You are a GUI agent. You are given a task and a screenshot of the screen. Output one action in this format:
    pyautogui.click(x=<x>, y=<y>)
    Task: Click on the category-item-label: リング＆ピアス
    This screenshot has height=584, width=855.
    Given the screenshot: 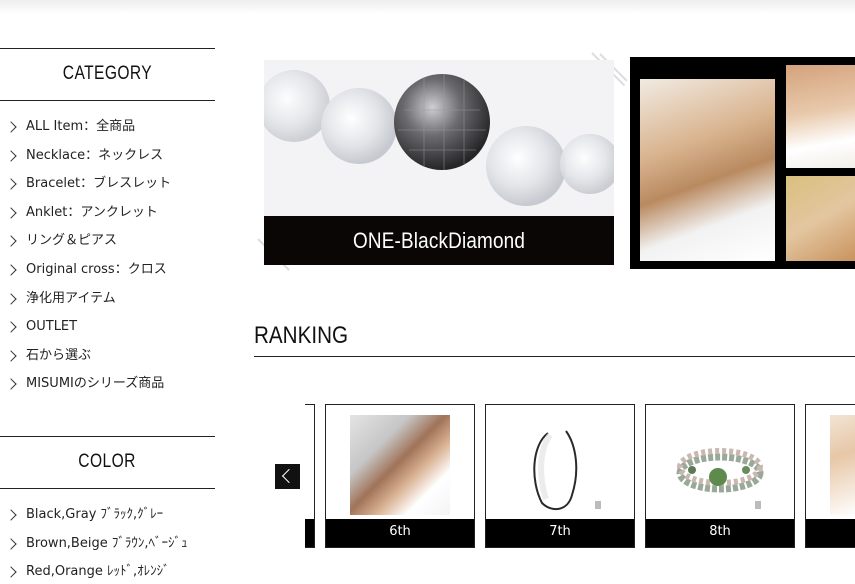 What is the action you would take?
    pyautogui.click(x=72, y=241)
    